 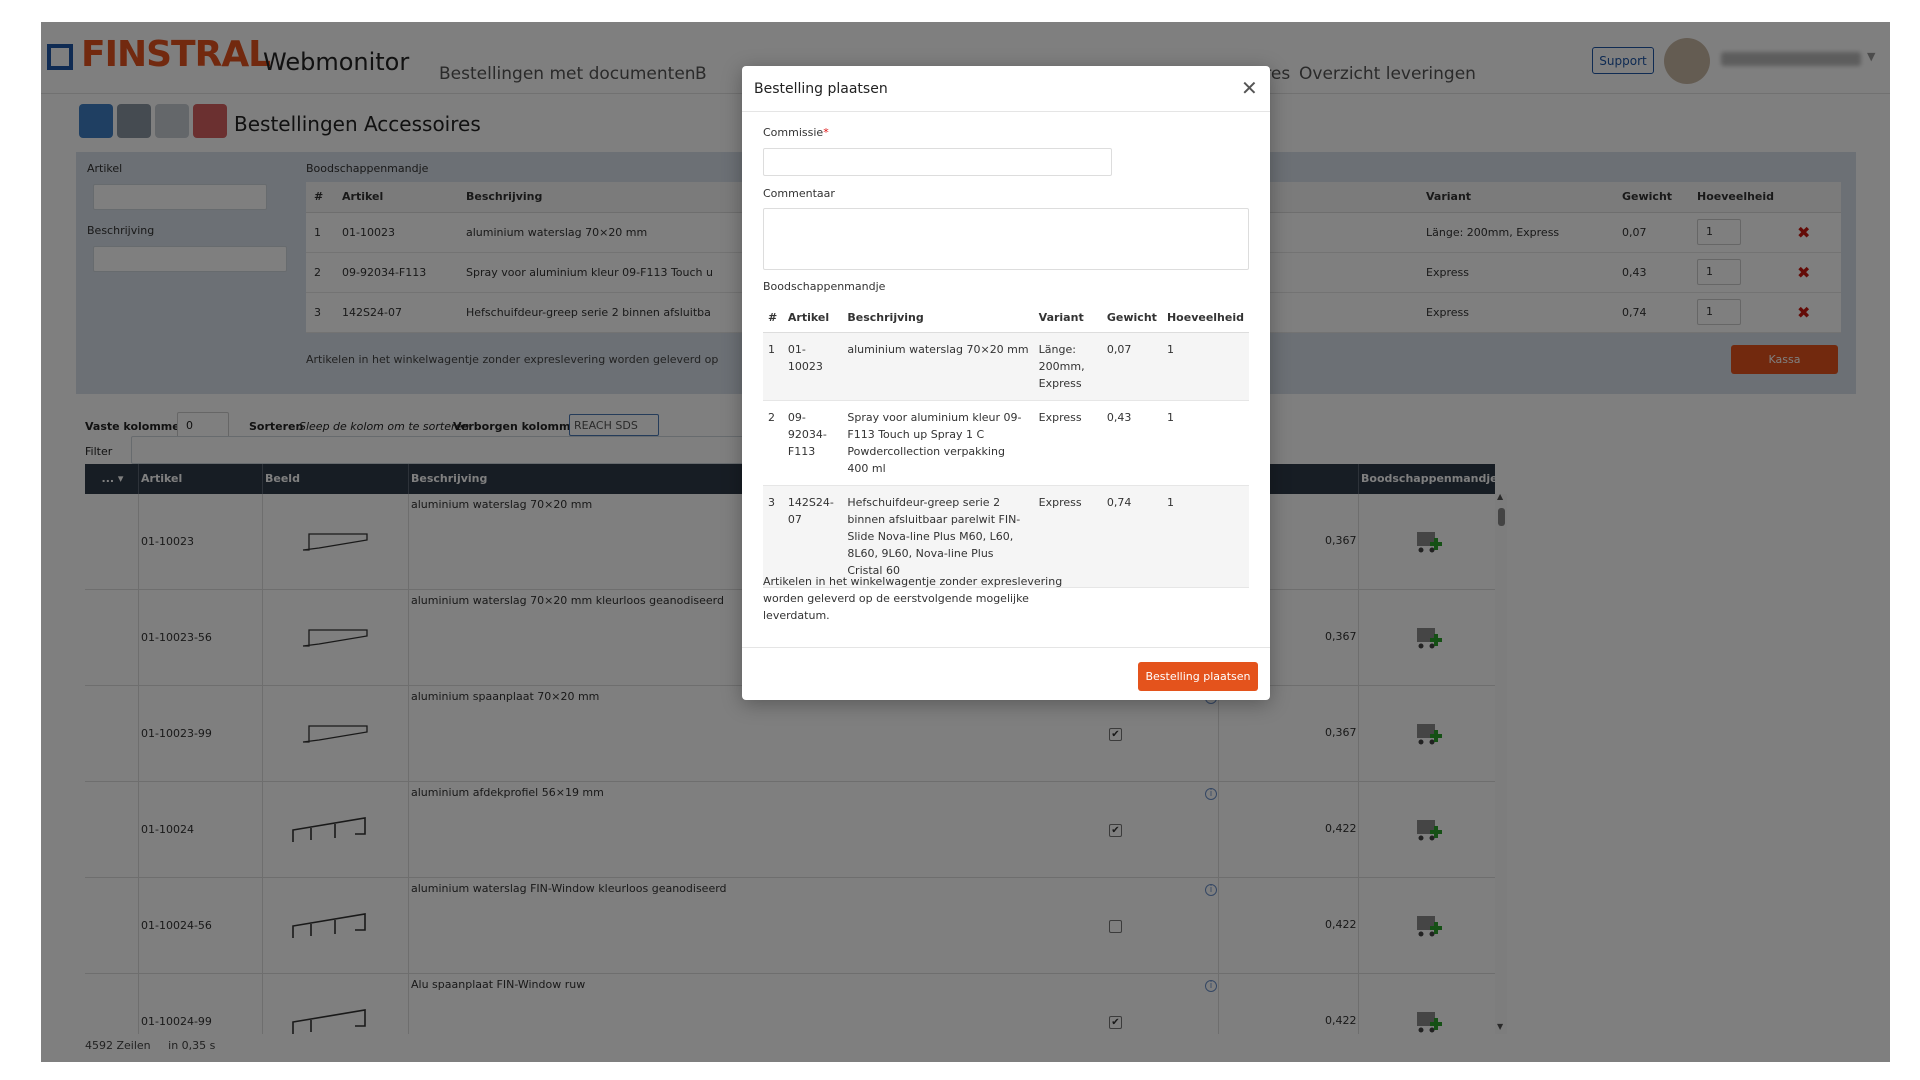 I want to click on modal-basket-label: Boodschappenmandje, so click(x=824, y=286).